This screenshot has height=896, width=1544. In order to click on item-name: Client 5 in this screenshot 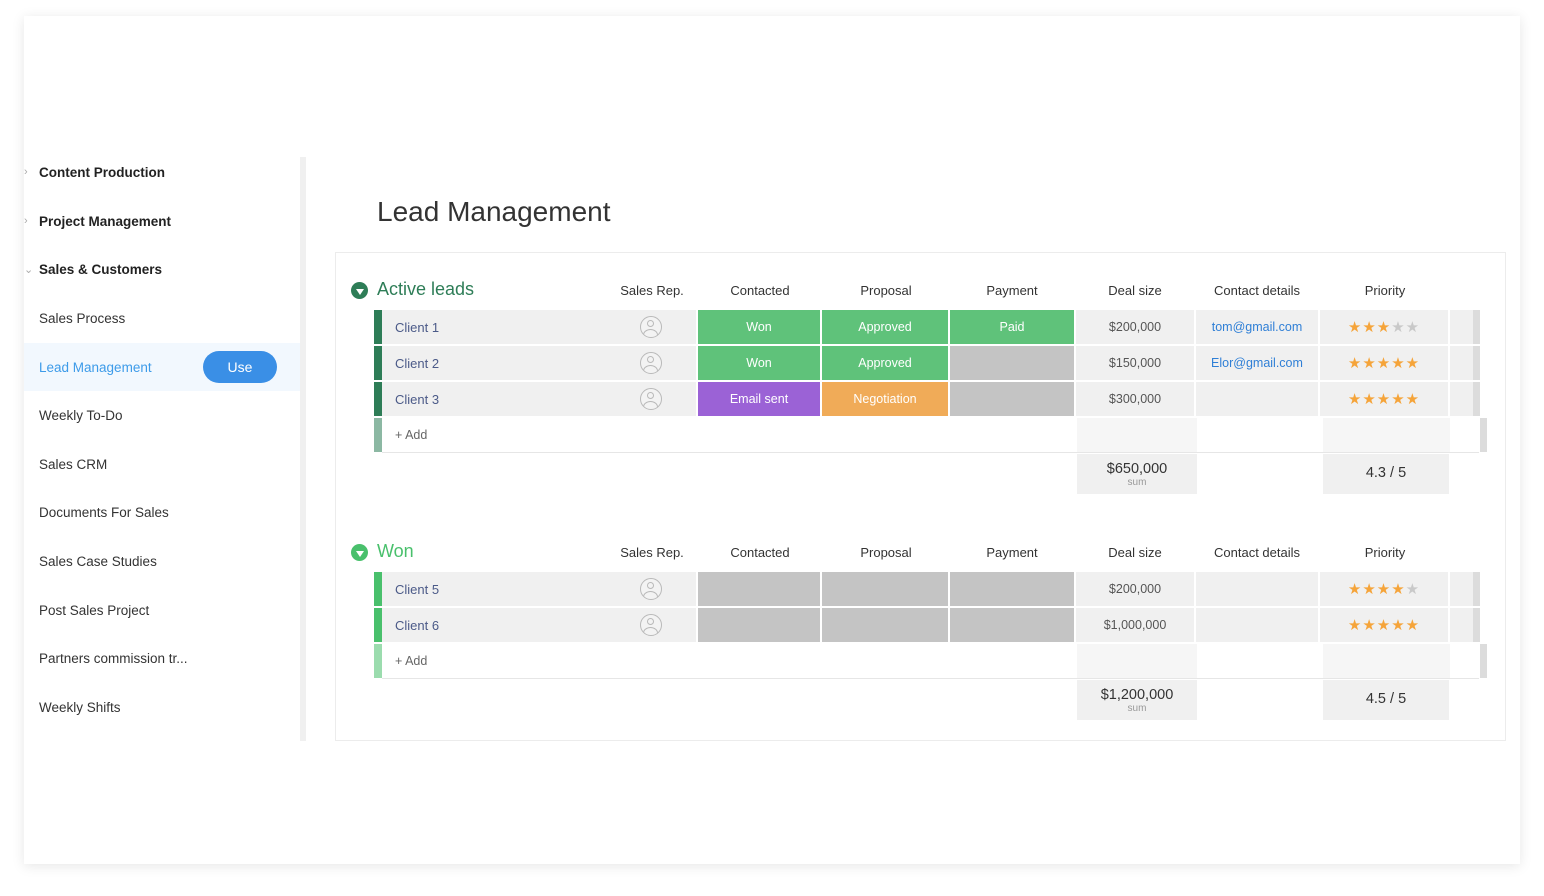, I will do `click(494, 589)`.